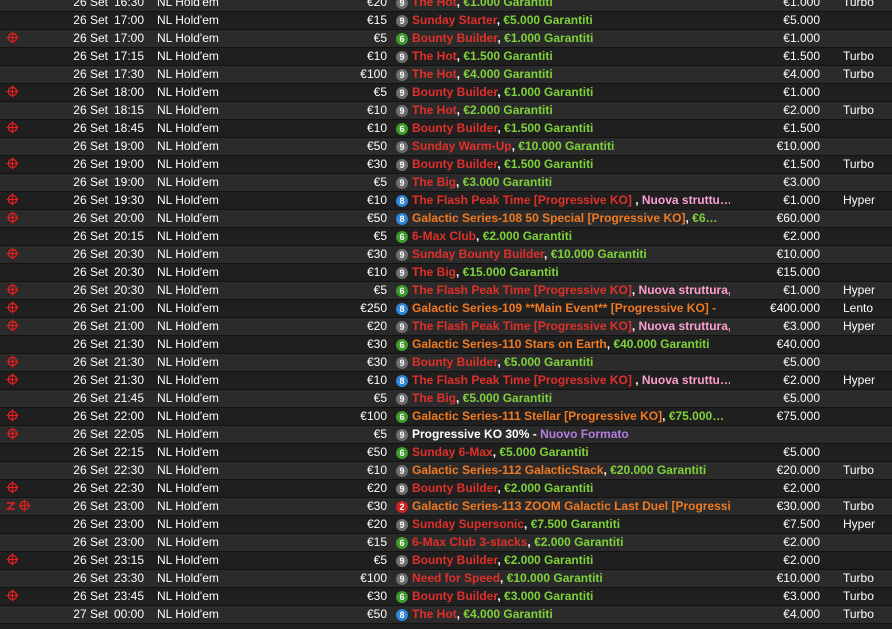 Image resolution: width=892 pixels, height=629 pixels. What do you see at coordinates (90, 596) in the screenshot?
I see `start-date: 26 Set` at bounding box center [90, 596].